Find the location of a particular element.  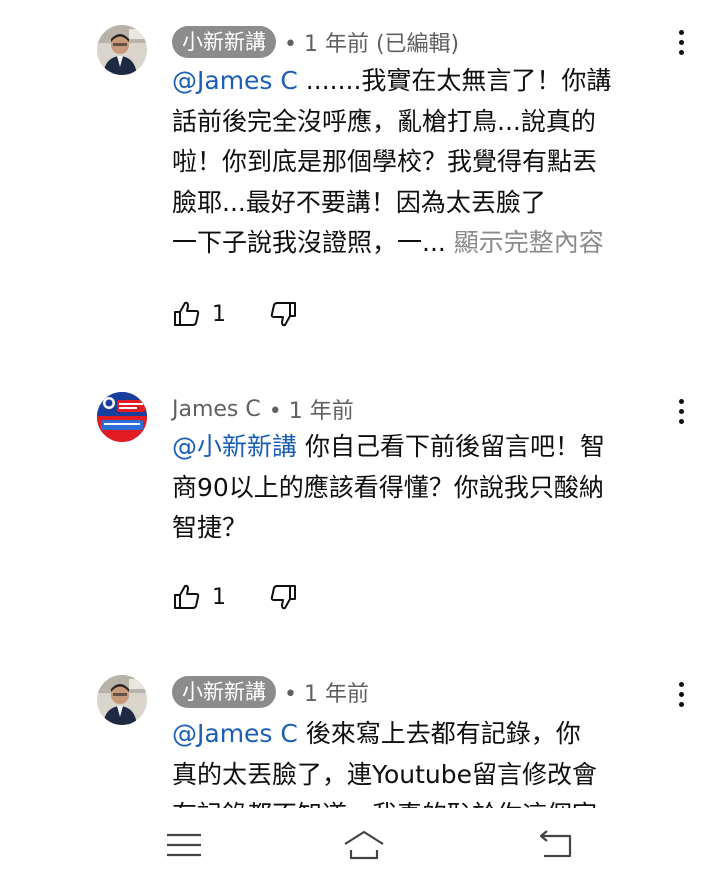

system-navigation-bar is located at coordinates (360, 840).